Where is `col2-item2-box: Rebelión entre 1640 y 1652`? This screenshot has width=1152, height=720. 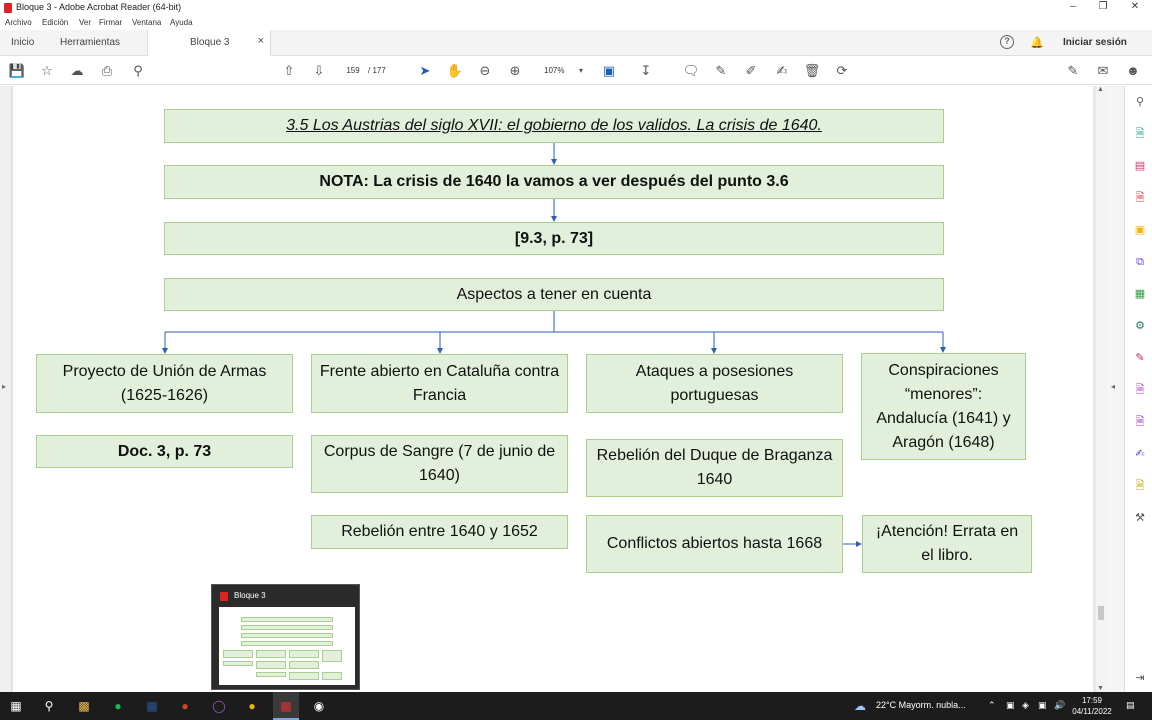
col2-item2-box: Rebelión entre 1640 y 1652 is located at coordinates (439, 532).